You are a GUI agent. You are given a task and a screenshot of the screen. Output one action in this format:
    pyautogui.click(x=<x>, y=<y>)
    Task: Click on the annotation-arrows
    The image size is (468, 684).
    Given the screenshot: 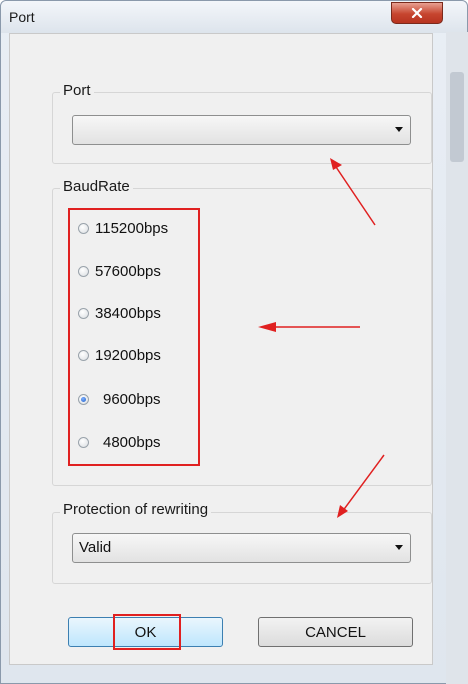 What is the action you would take?
    pyautogui.click(x=321, y=338)
    